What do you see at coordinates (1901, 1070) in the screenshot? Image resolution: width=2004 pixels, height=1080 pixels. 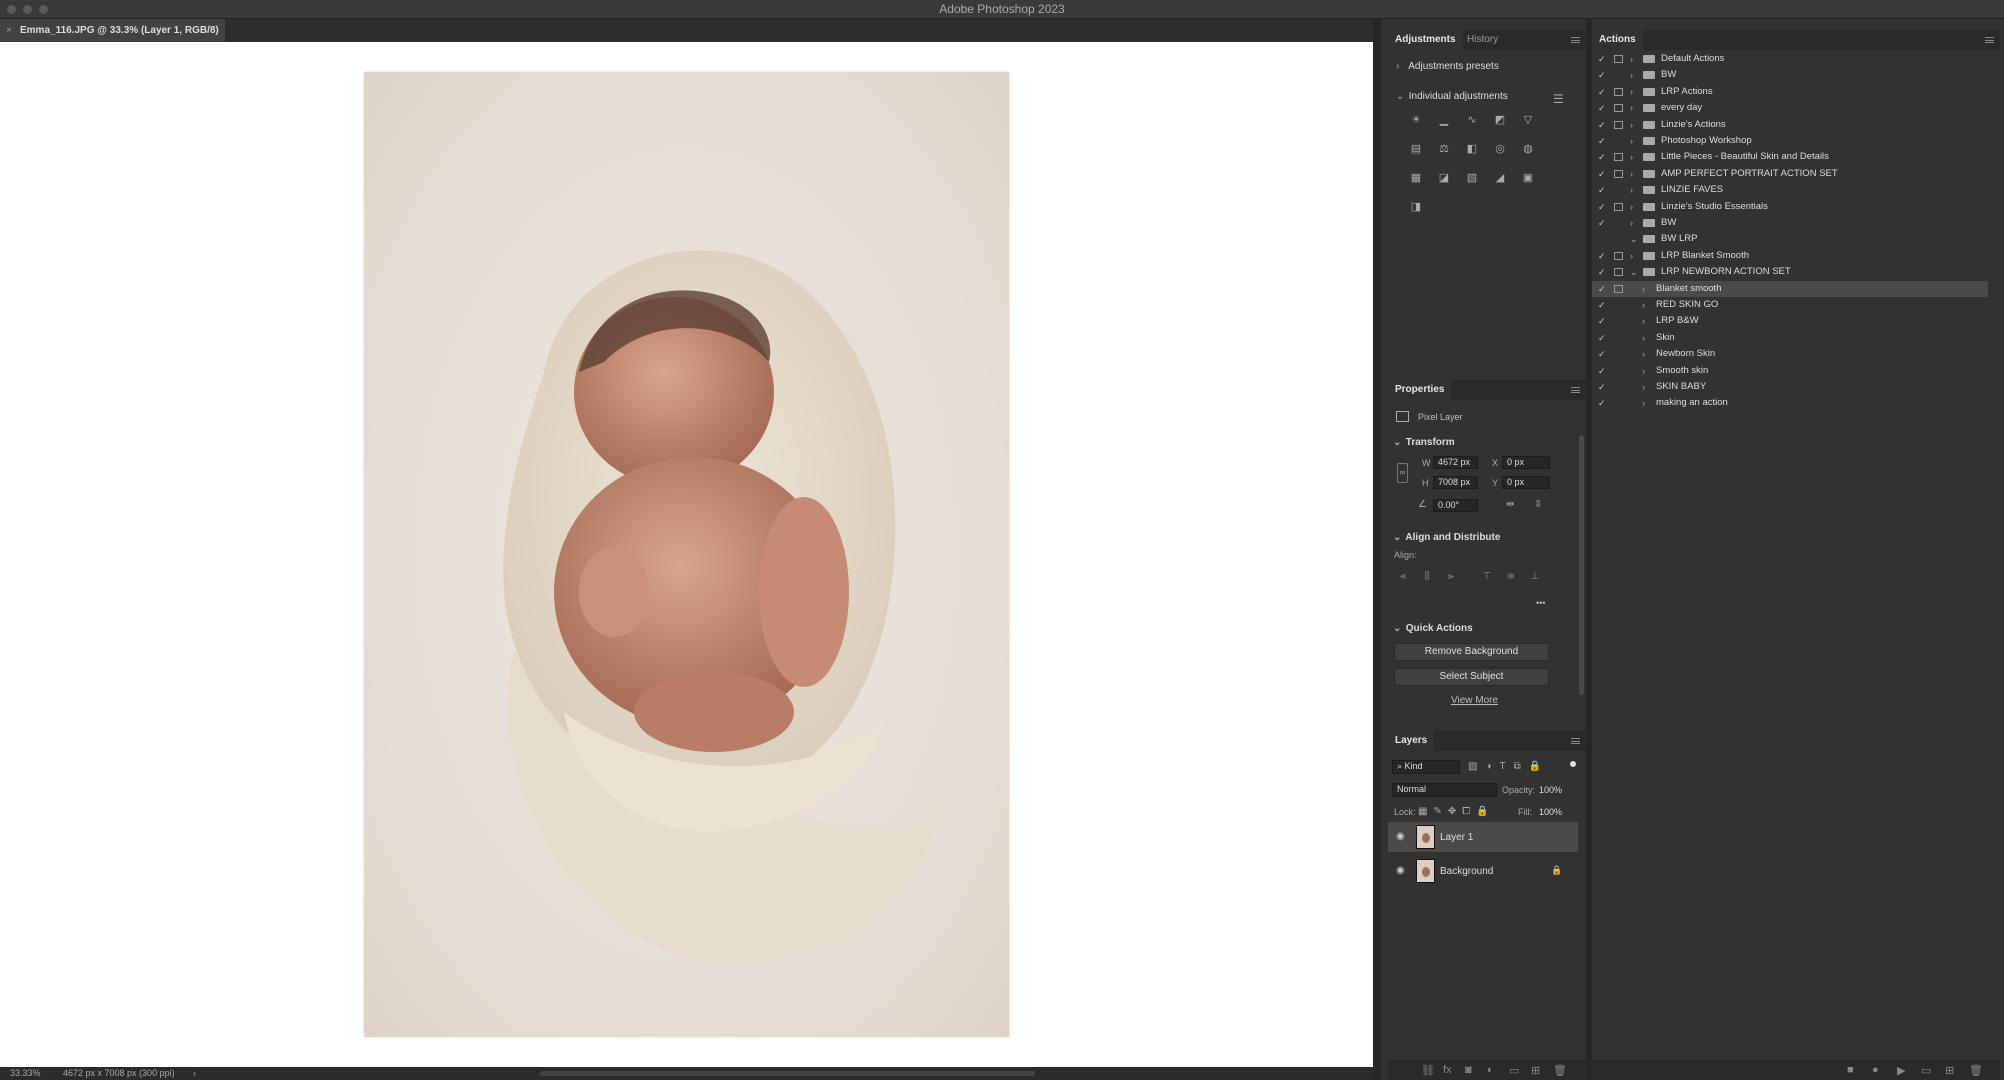 I see `play-icon: ▶` at bounding box center [1901, 1070].